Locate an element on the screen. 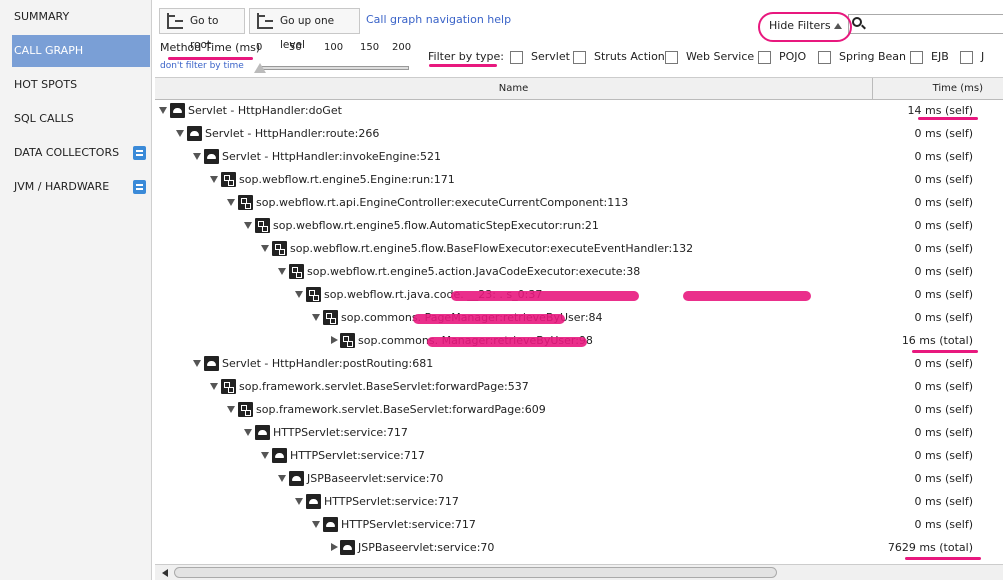  horizontal-scrollbar is located at coordinates (579, 572).